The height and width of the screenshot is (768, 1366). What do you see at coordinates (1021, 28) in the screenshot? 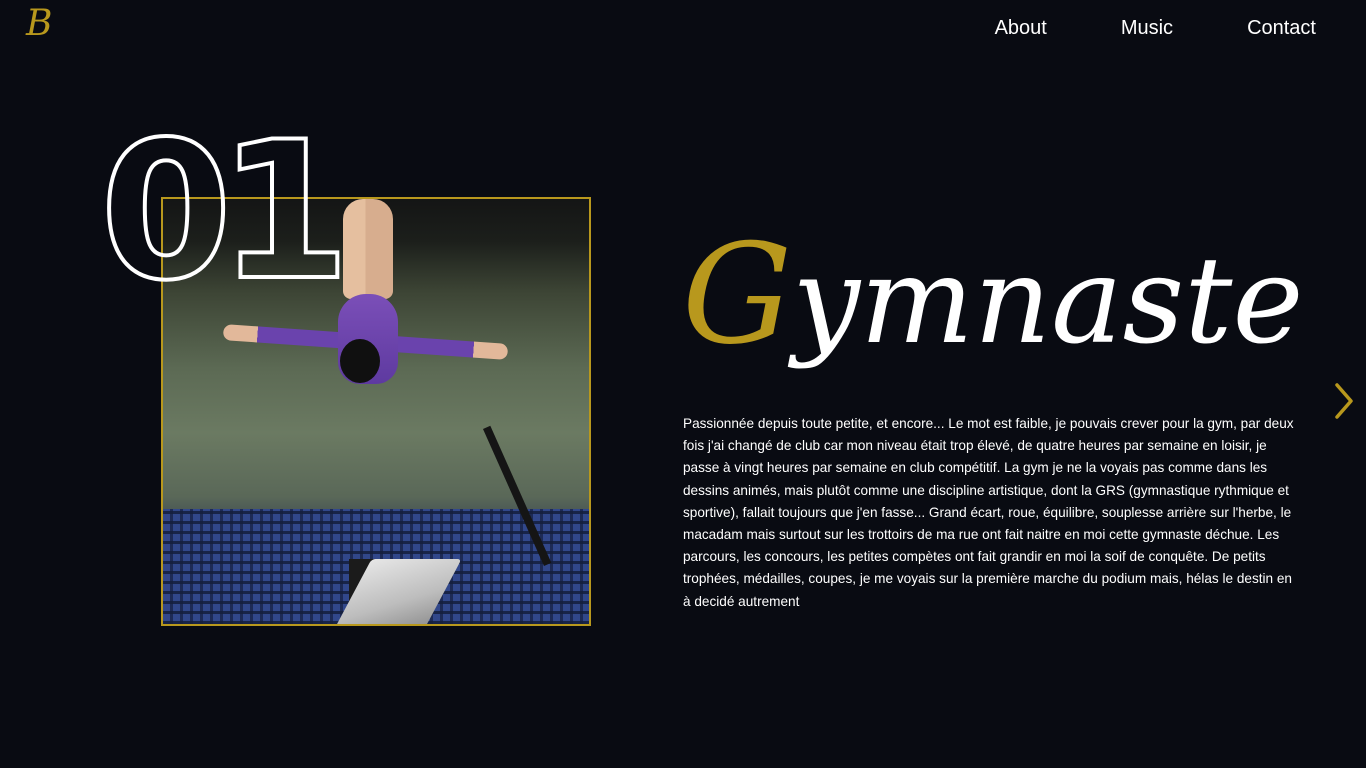
I see `nav-about-link: About` at bounding box center [1021, 28].